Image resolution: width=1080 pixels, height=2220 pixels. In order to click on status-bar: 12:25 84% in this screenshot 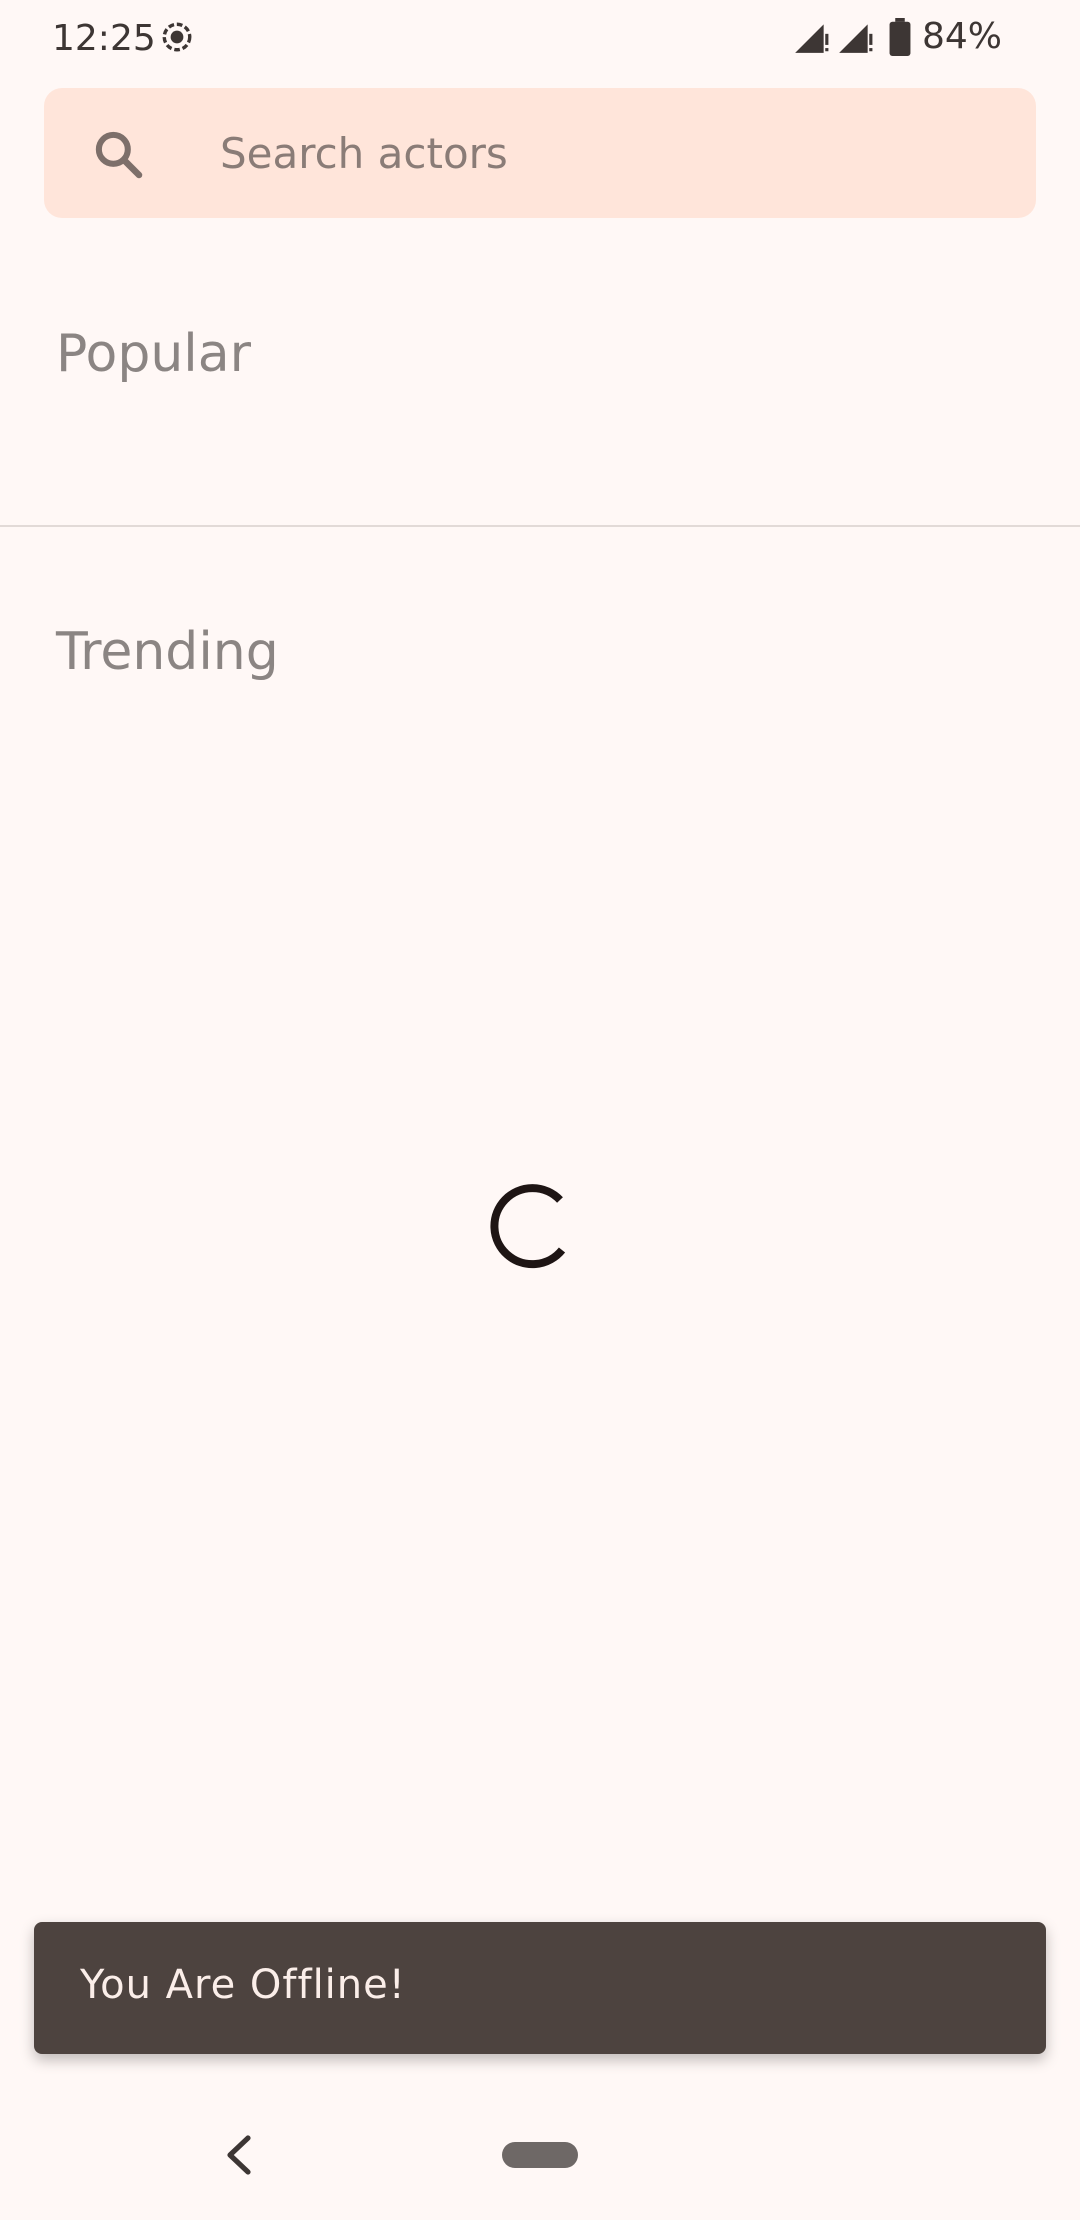, I will do `click(540, 39)`.